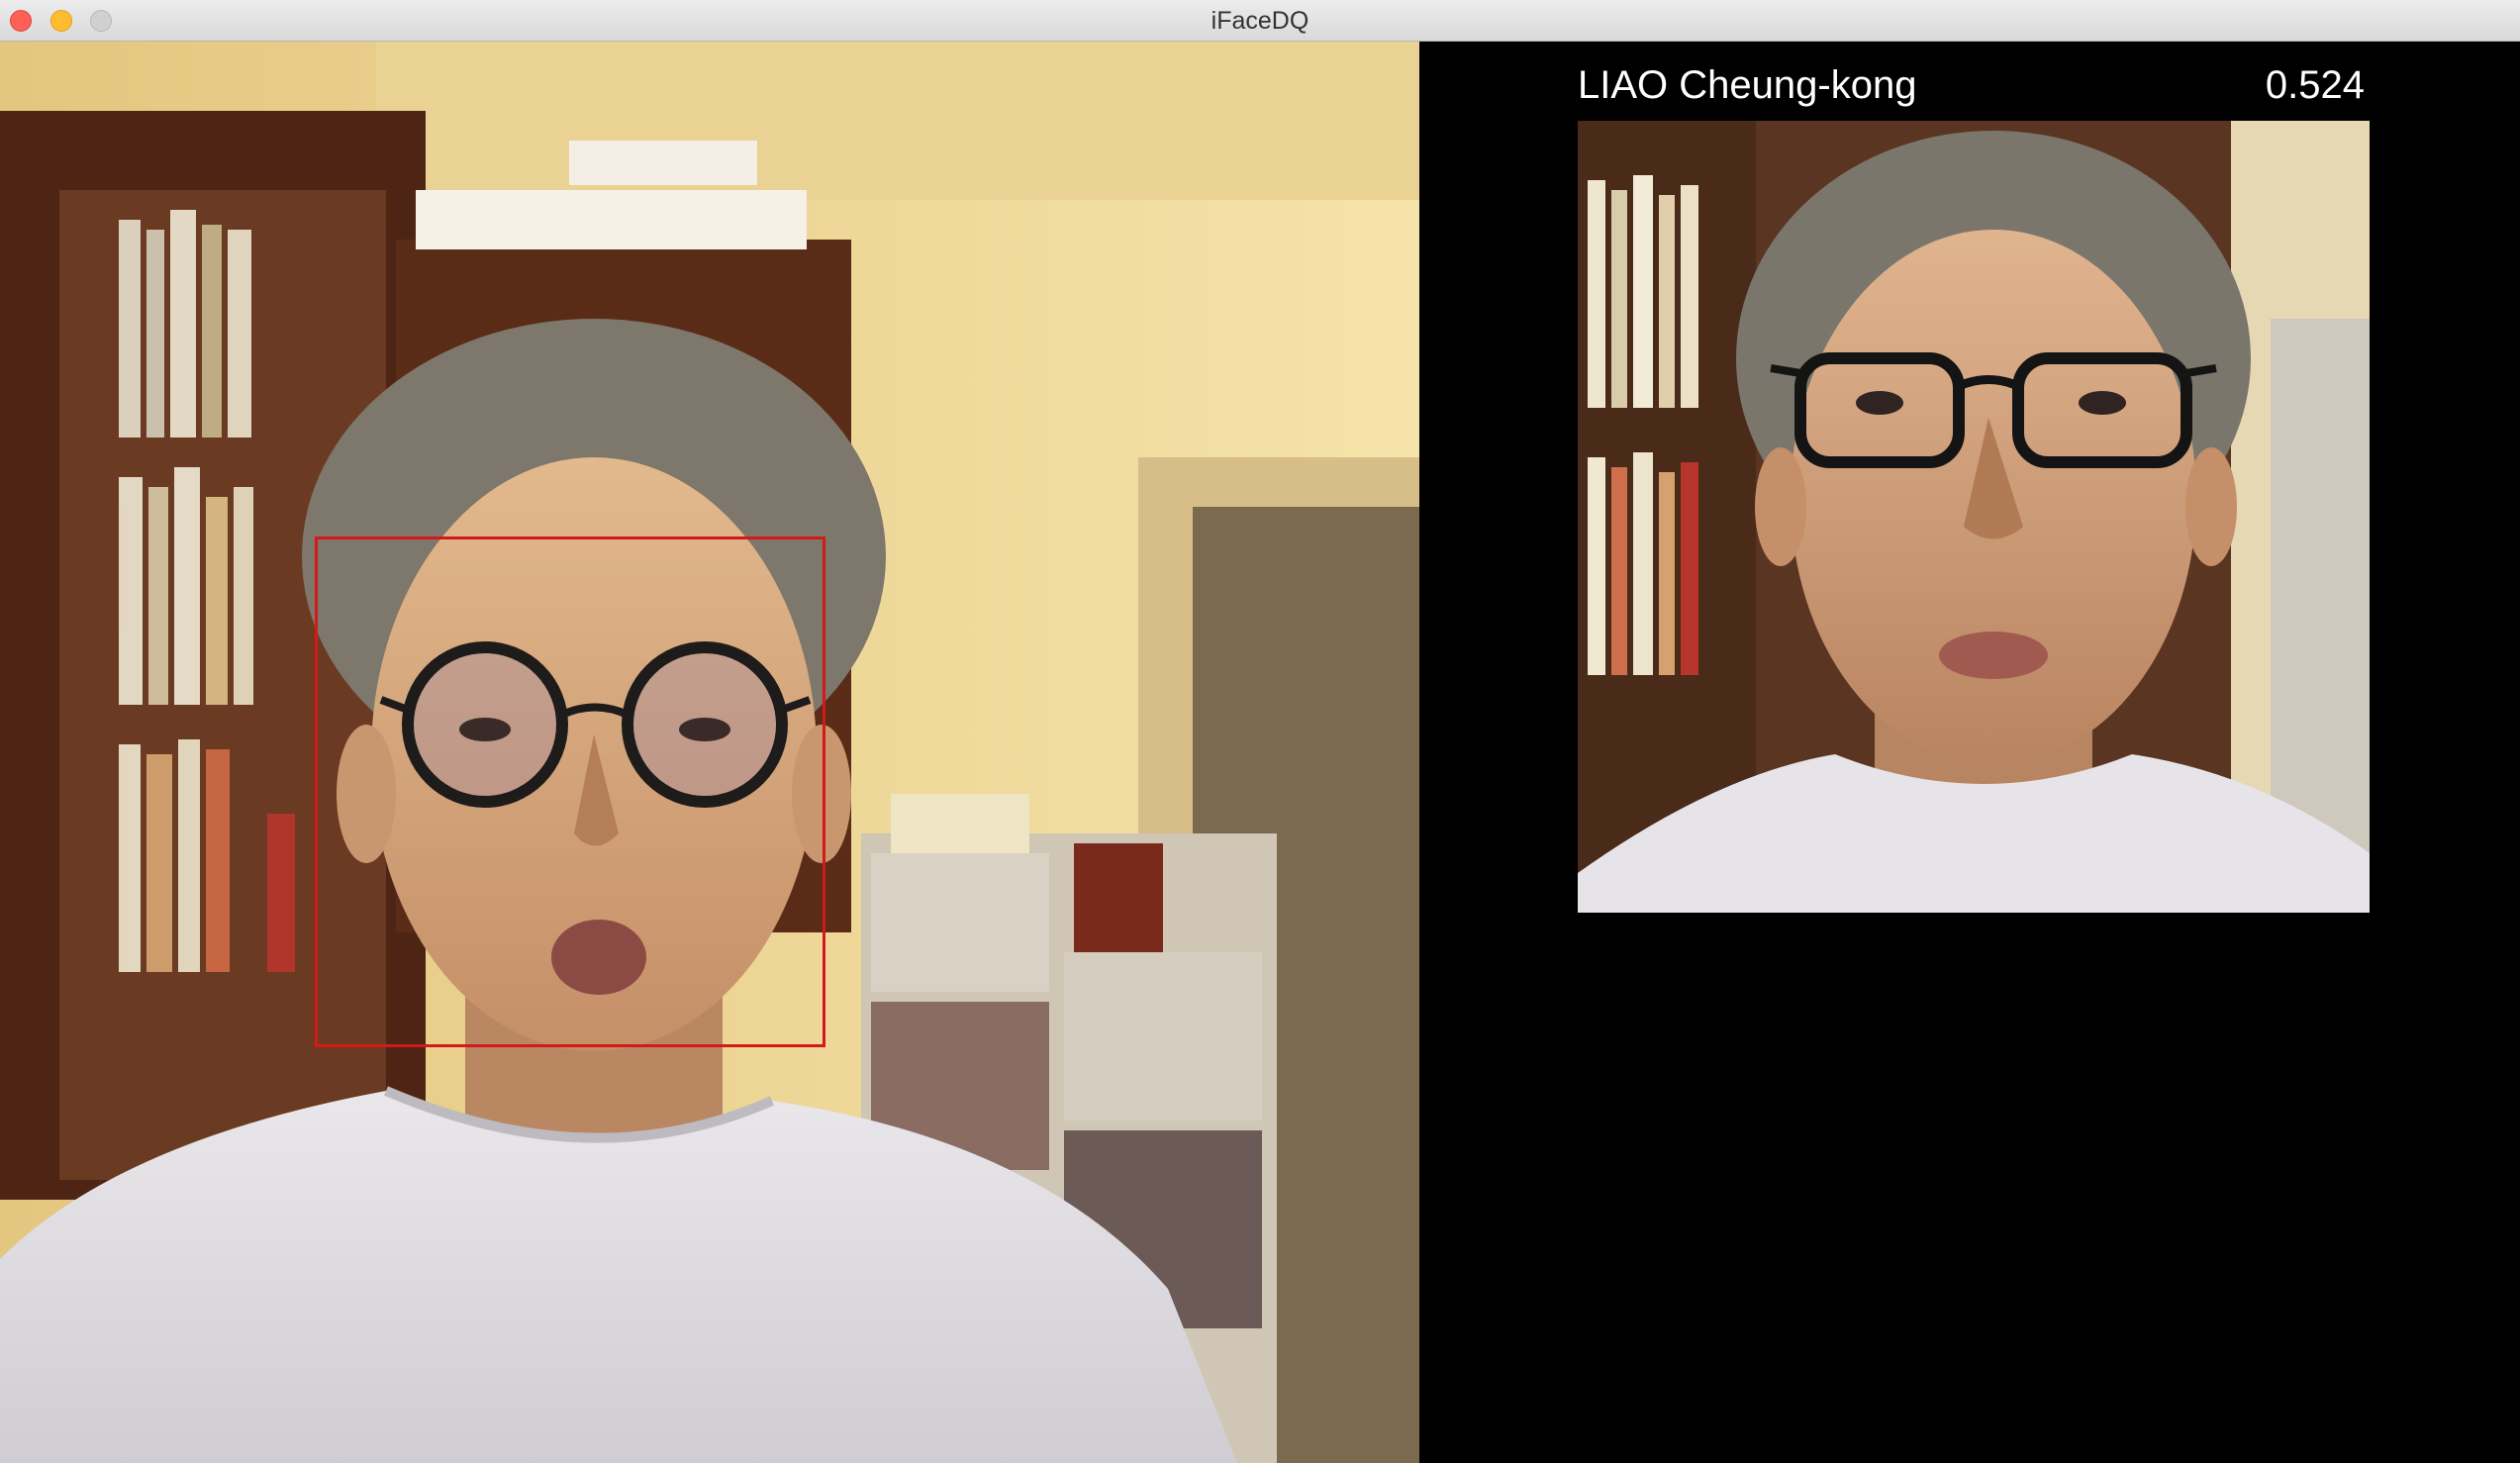  Describe the element at coordinates (1747, 85) in the screenshot. I see `matched-person-name: LIAO Cheung-kong` at that location.